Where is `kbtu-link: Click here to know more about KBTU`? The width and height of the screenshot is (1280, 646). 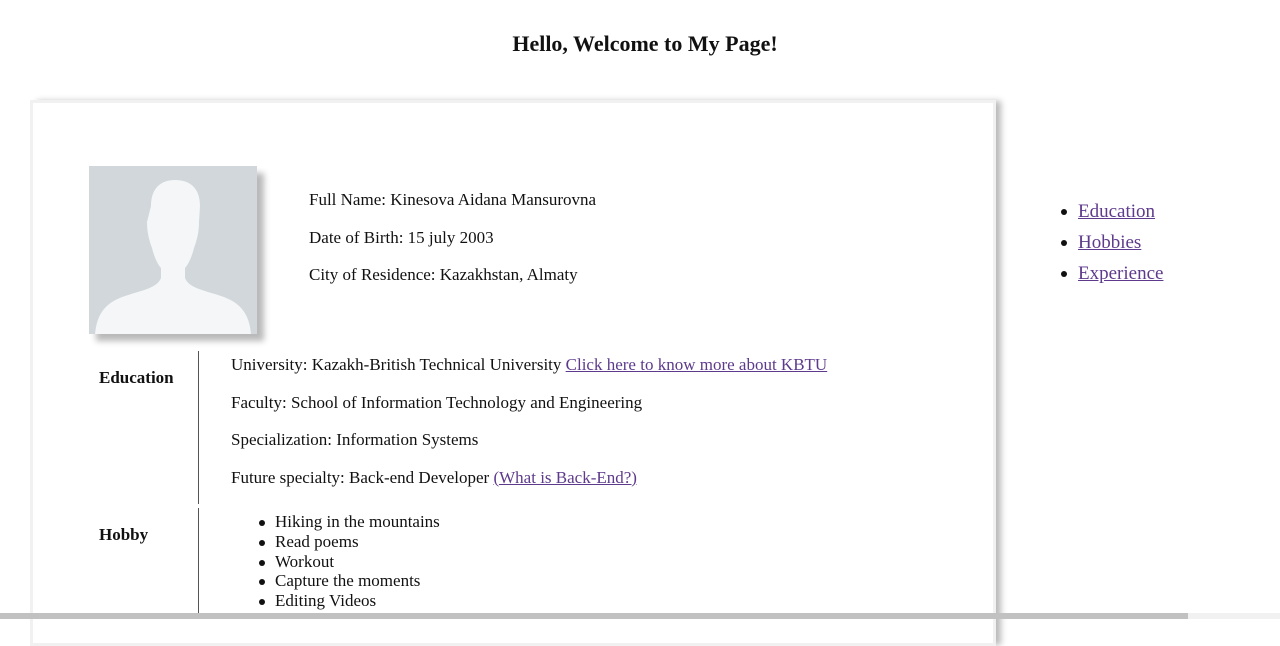 kbtu-link: Click here to know more about KBTU is located at coordinates (697, 364).